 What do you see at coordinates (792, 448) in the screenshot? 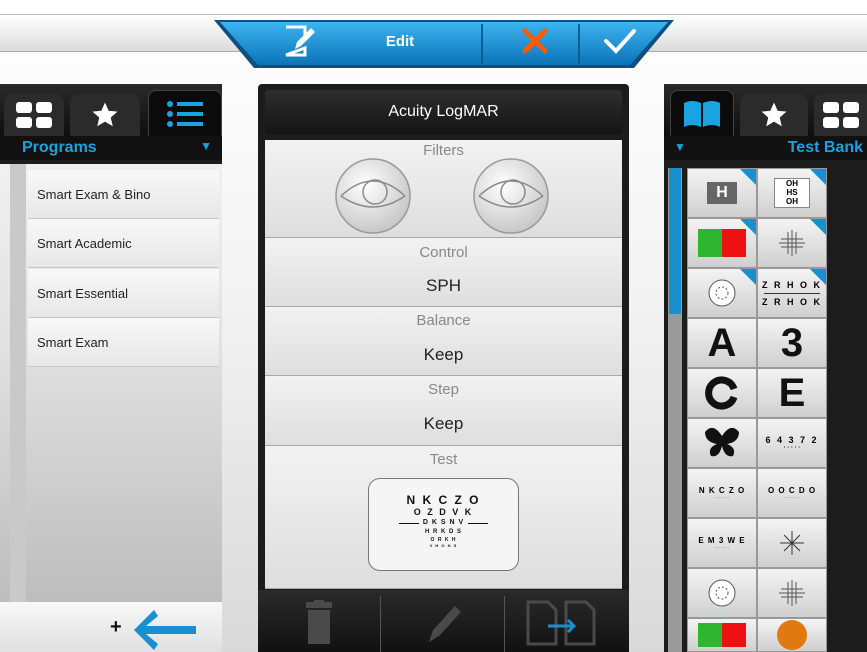
I see `numbers-subline: · · · · ·` at bounding box center [792, 448].